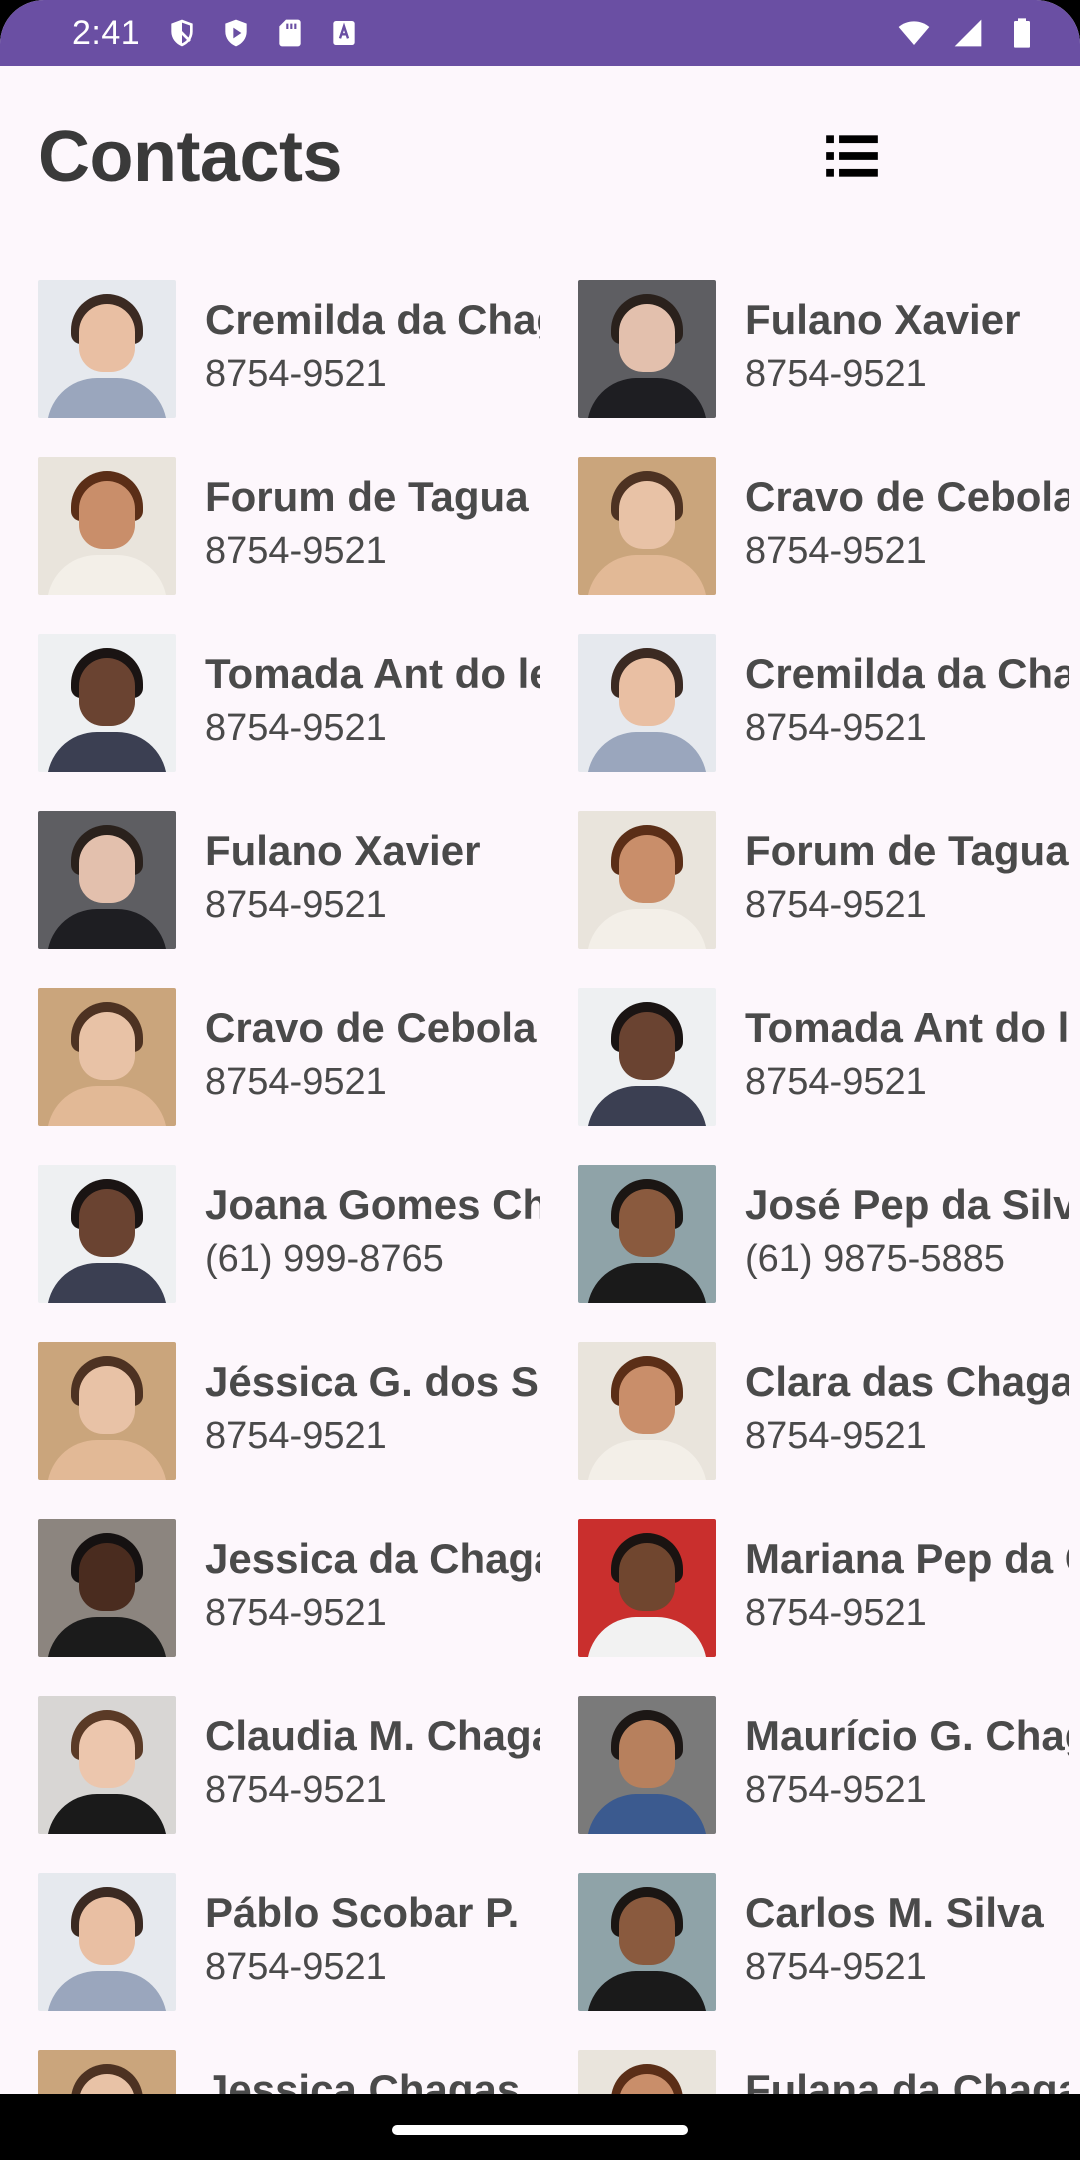  I want to click on app-header: Contacts, so click(540, 161).